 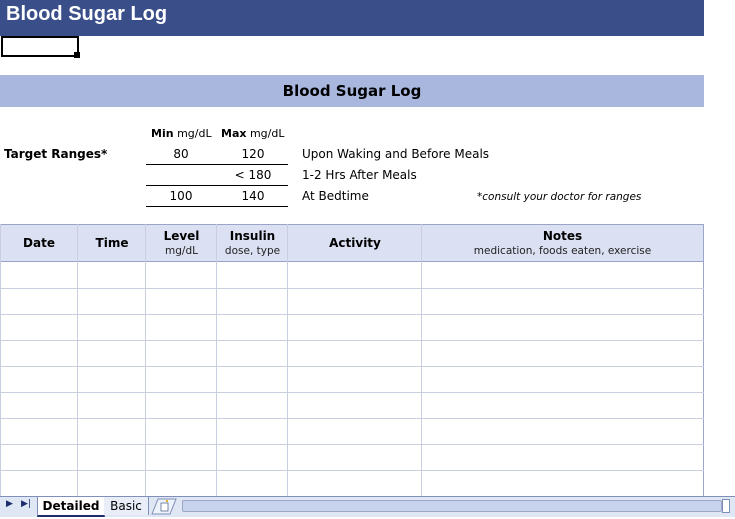 I want to click on scrollbar-thumb, so click(x=726, y=506).